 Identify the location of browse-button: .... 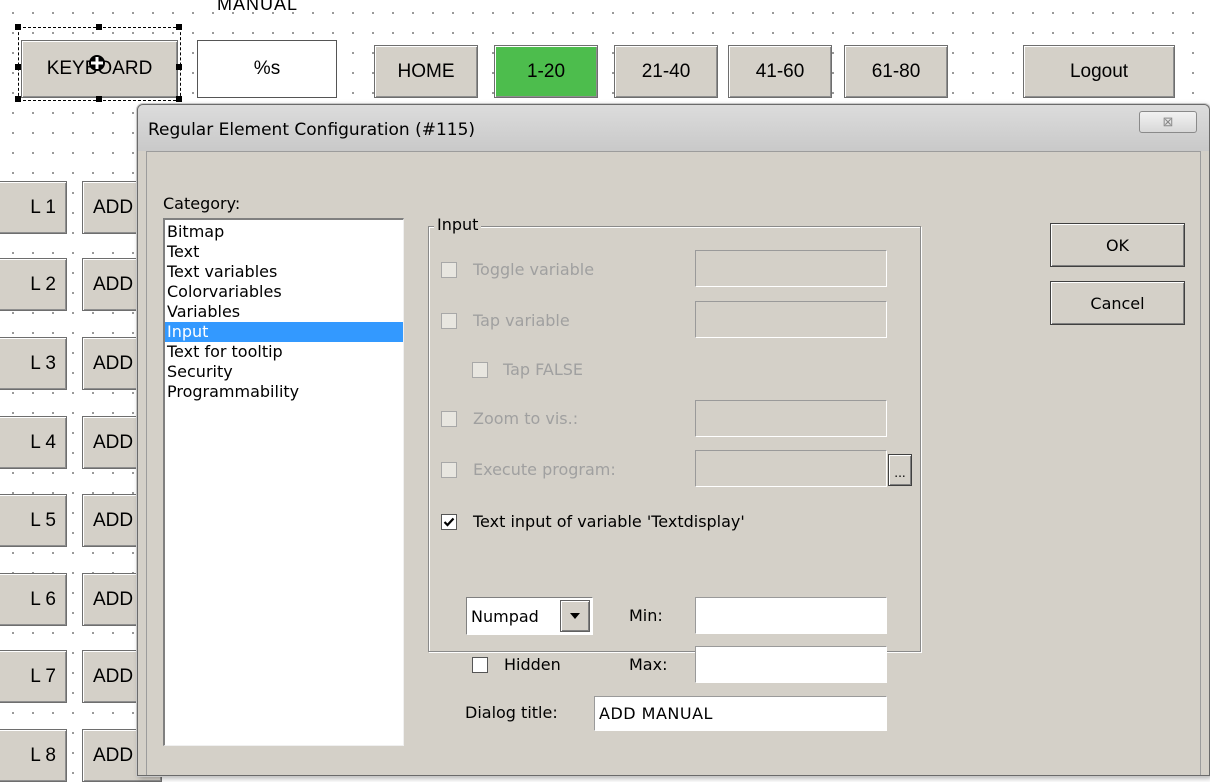
(900, 470).